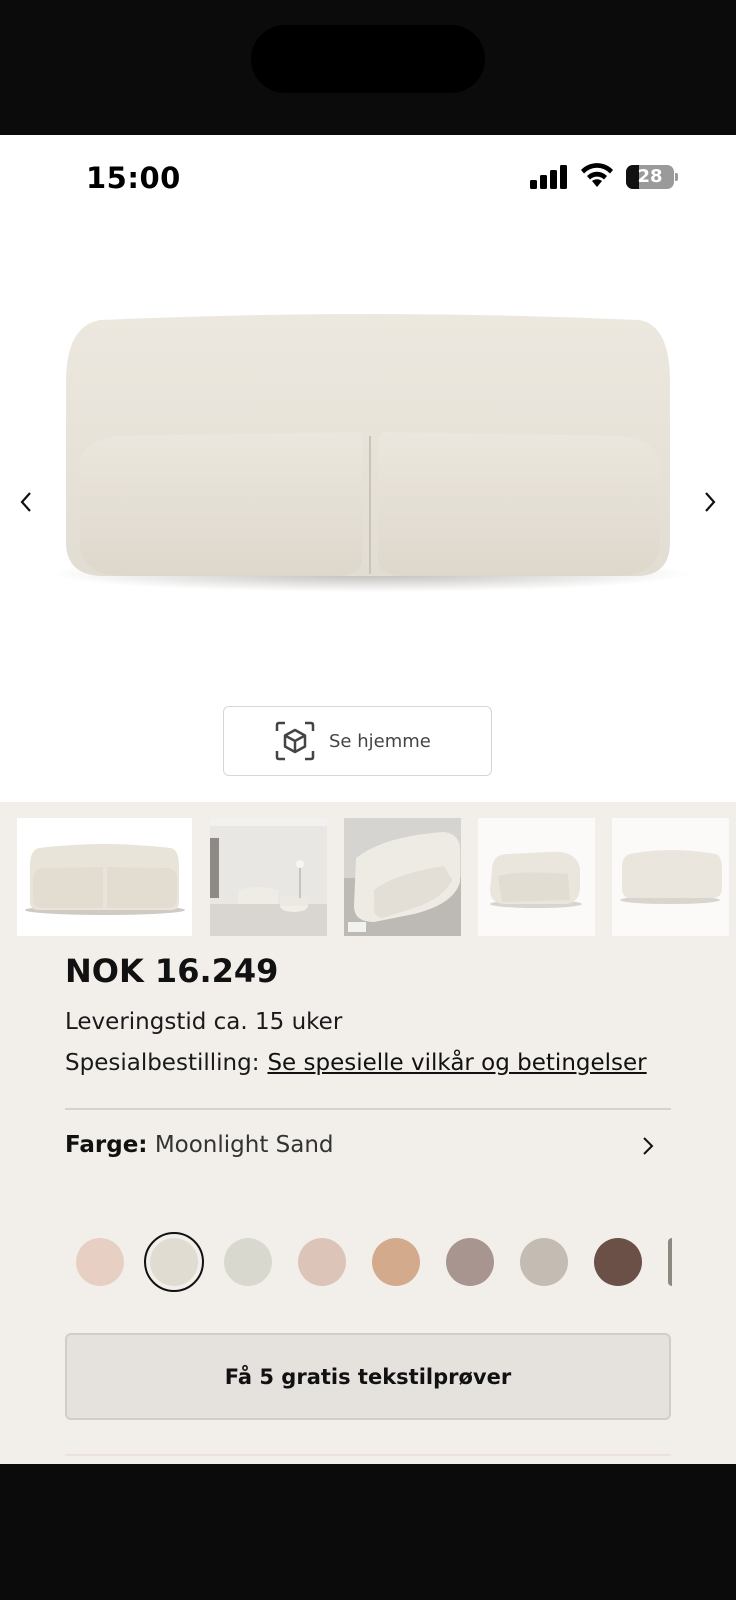 The image size is (736, 1600). What do you see at coordinates (368, 1376) in the screenshot?
I see `free-samples-button: Få 5 gratis tekstilprøver` at bounding box center [368, 1376].